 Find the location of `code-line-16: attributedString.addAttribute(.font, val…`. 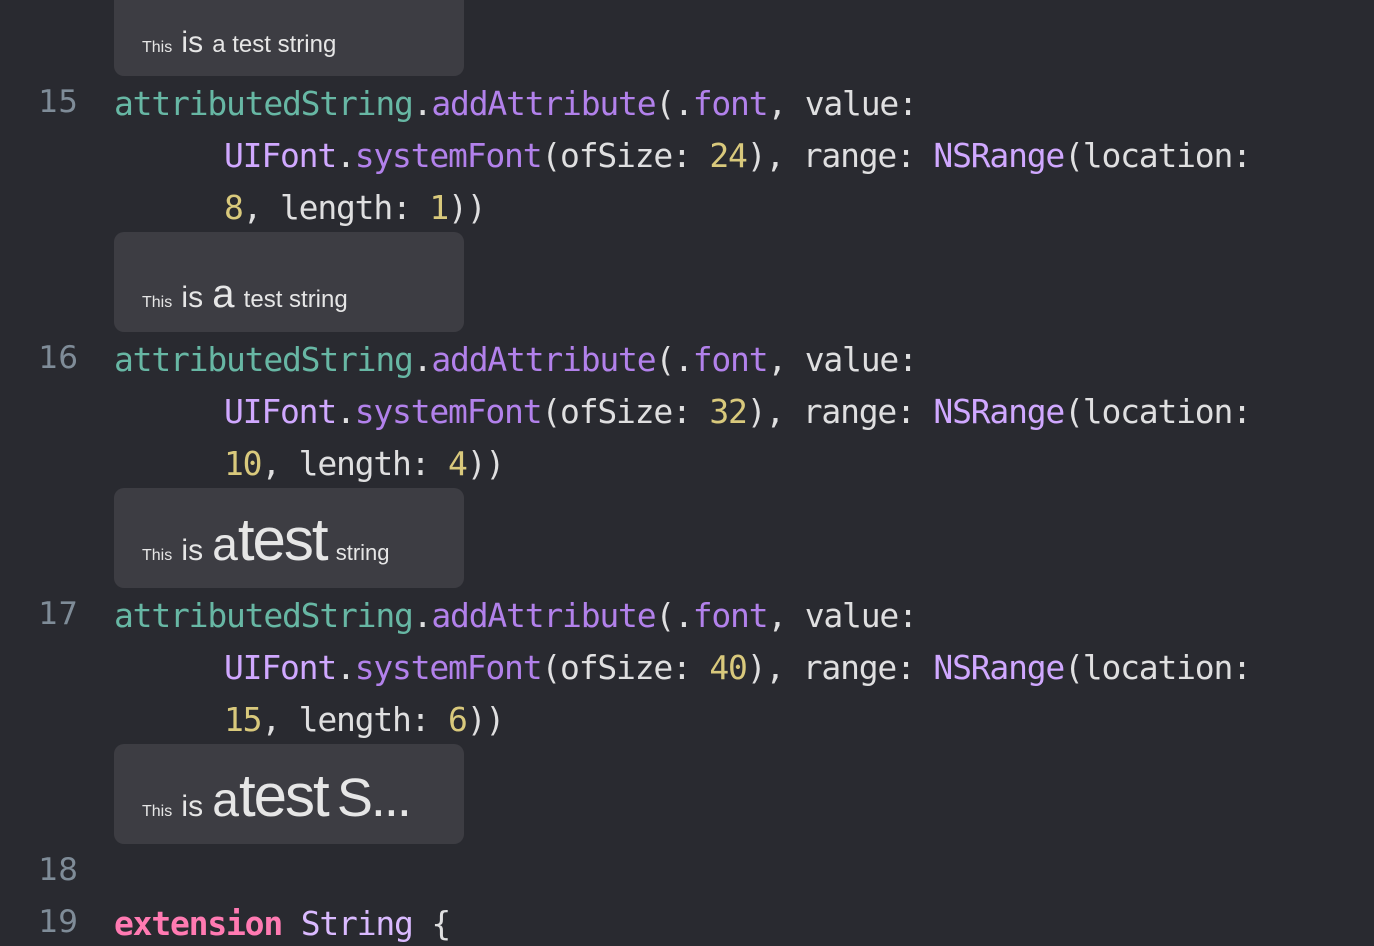

code-line-16: attributedString.addAttribute(.font, val… is located at coordinates (516, 360).